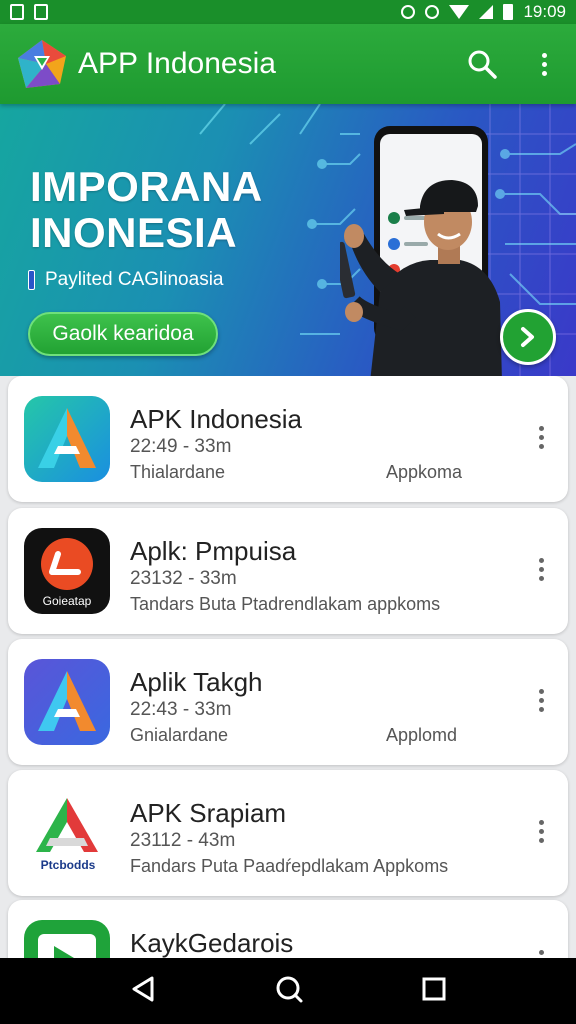  I want to click on app-icon: Goieatap, so click(67, 571).